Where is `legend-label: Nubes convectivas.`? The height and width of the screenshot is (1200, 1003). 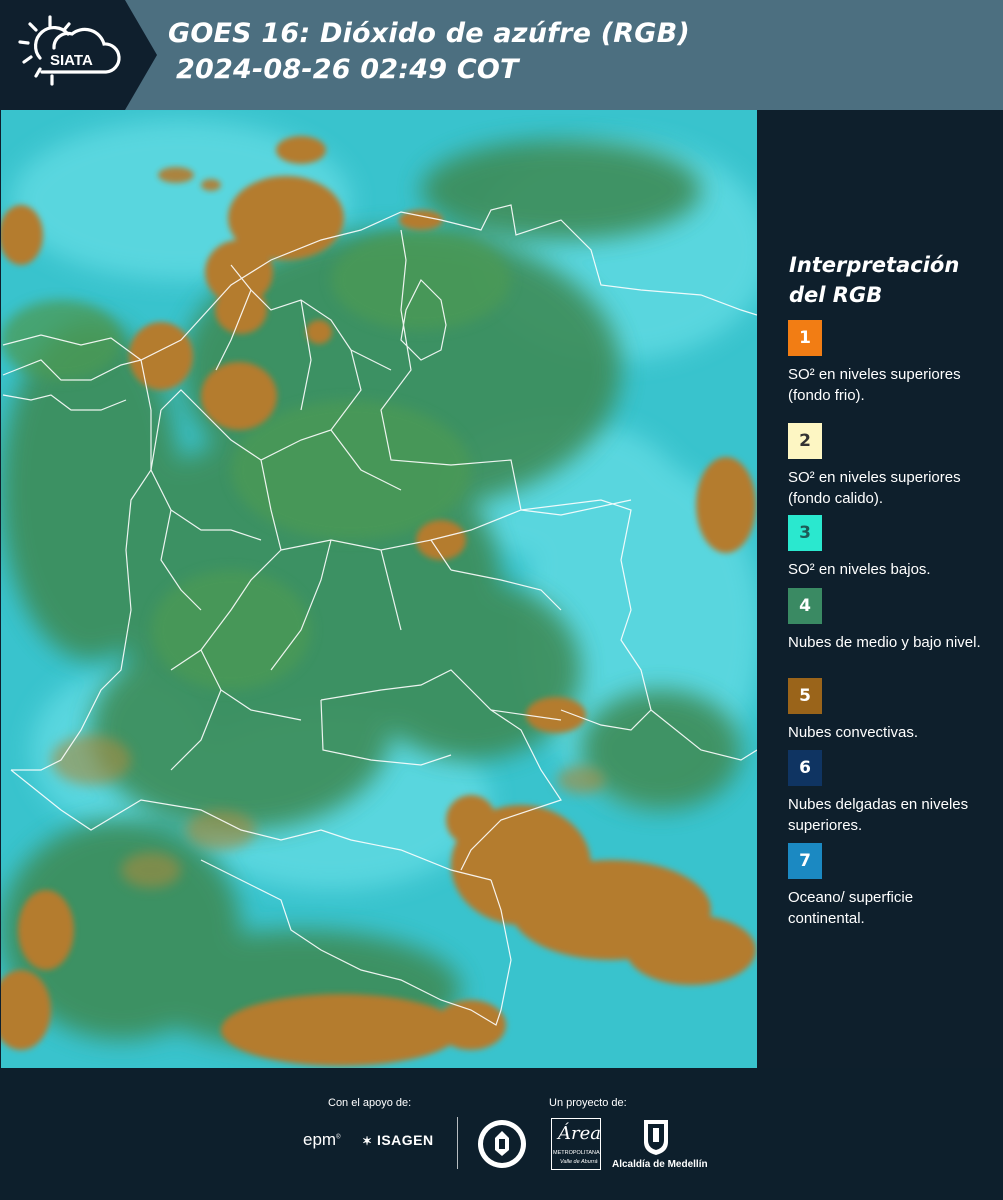
legend-label: Nubes convectivas. is located at coordinates (853, 732).